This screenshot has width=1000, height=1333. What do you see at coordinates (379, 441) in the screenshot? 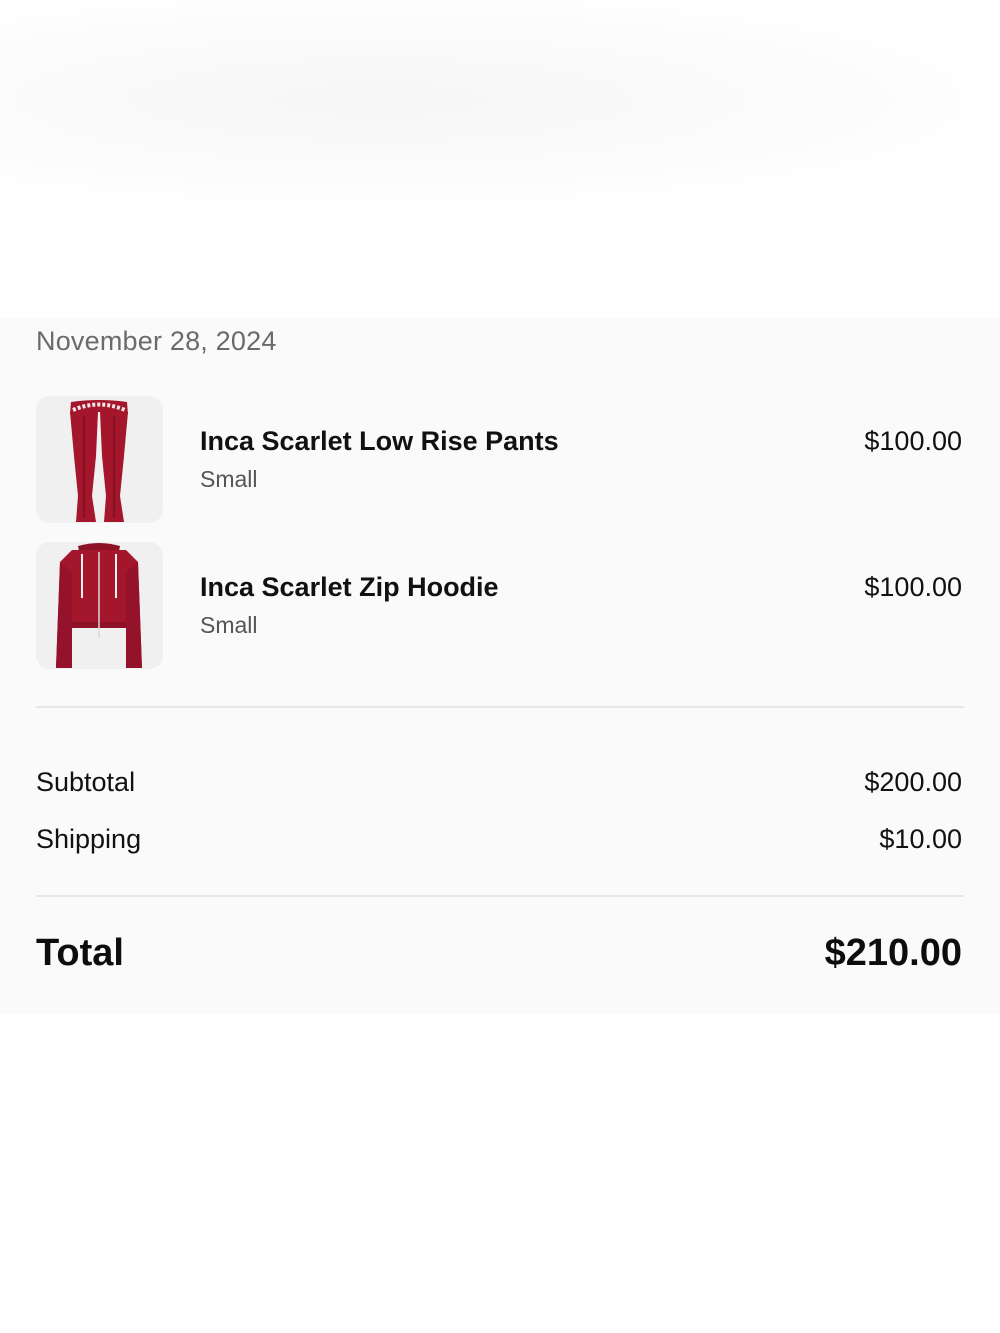
I see `item-name: Inca Scarlet Low Rise Pants` at bounding box center [379, 441].